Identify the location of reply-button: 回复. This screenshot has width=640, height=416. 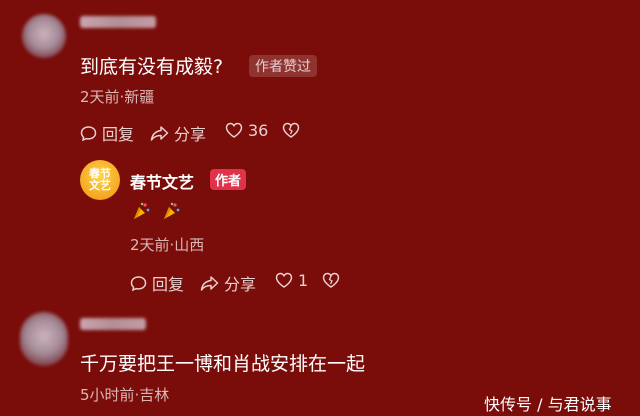
(107, 133).